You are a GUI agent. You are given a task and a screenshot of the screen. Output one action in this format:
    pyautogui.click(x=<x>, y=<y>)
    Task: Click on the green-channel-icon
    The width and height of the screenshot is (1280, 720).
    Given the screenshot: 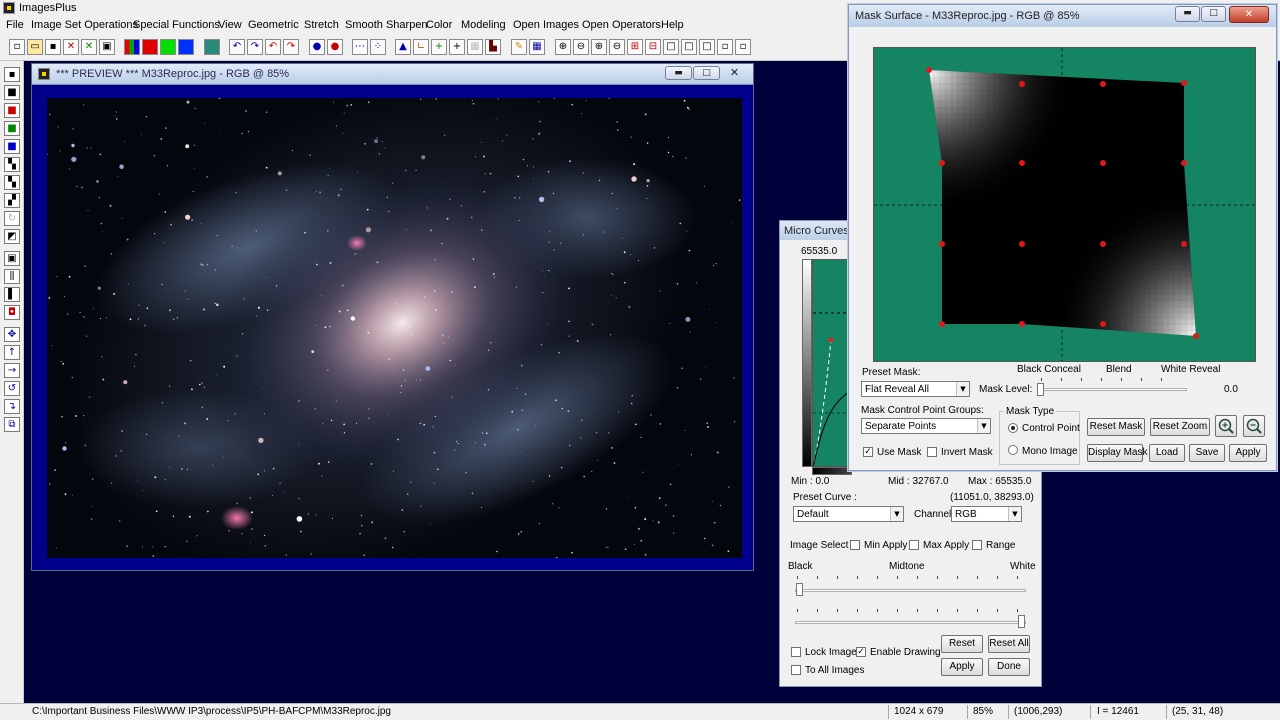 What is the action you would take?
    pyautogui.click(x=168, y=47)
    